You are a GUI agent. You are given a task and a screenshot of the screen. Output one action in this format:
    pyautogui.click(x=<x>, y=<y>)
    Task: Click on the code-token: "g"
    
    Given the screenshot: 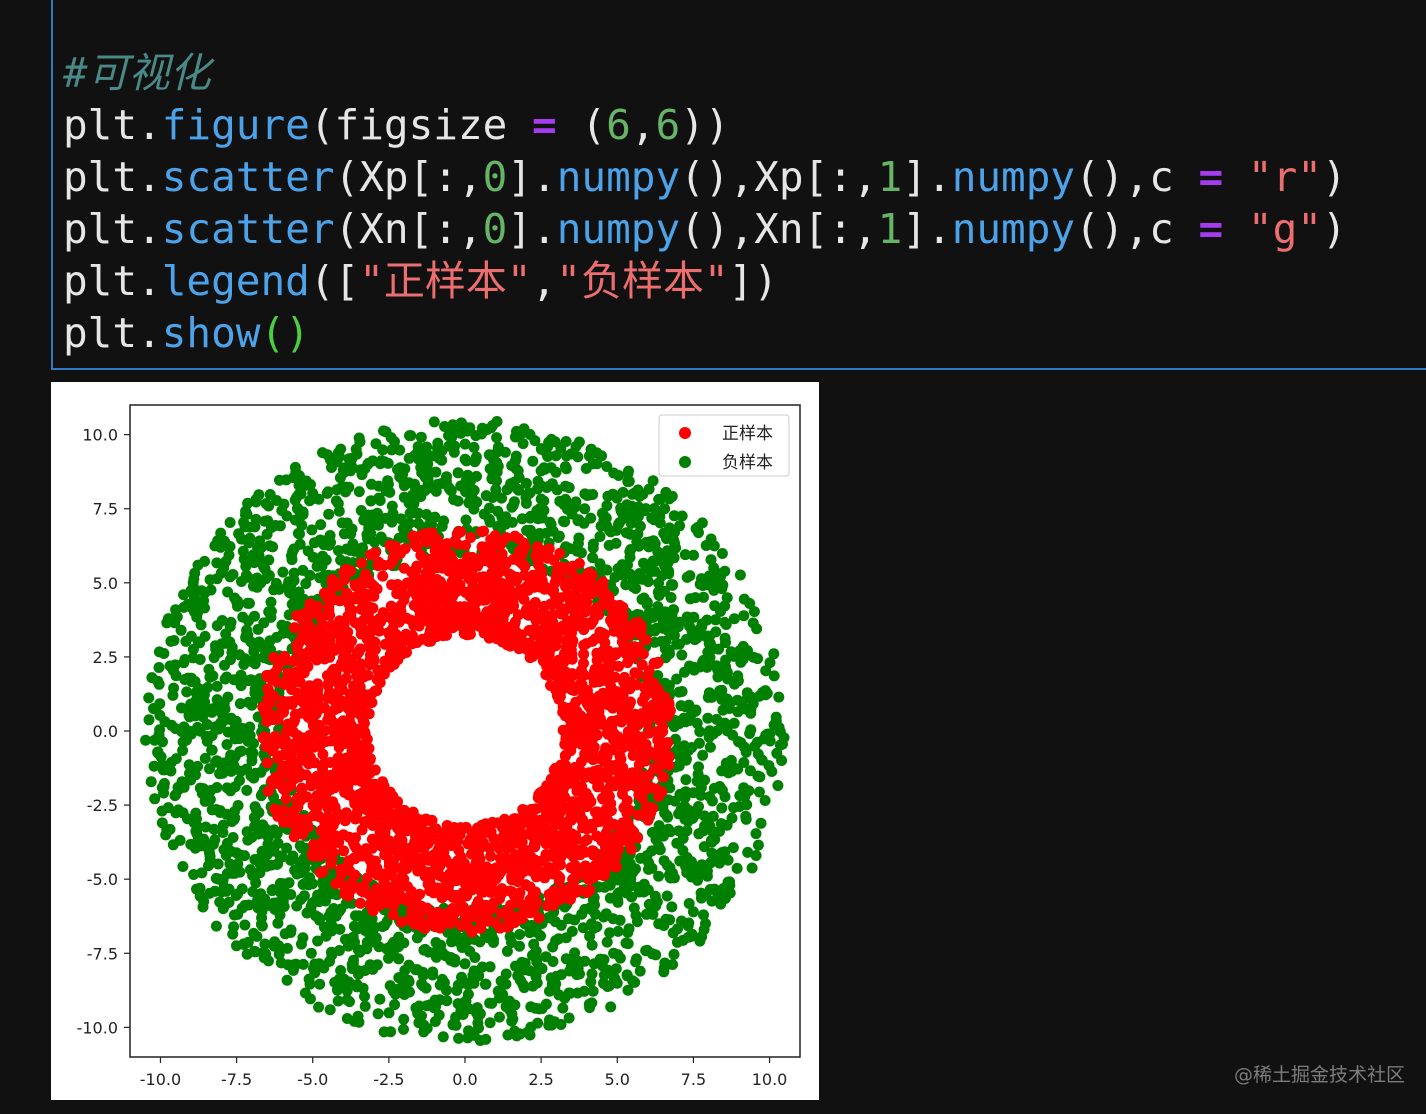 What is the action you would take?
    pyautogui.click(x=1284, y=229)
    